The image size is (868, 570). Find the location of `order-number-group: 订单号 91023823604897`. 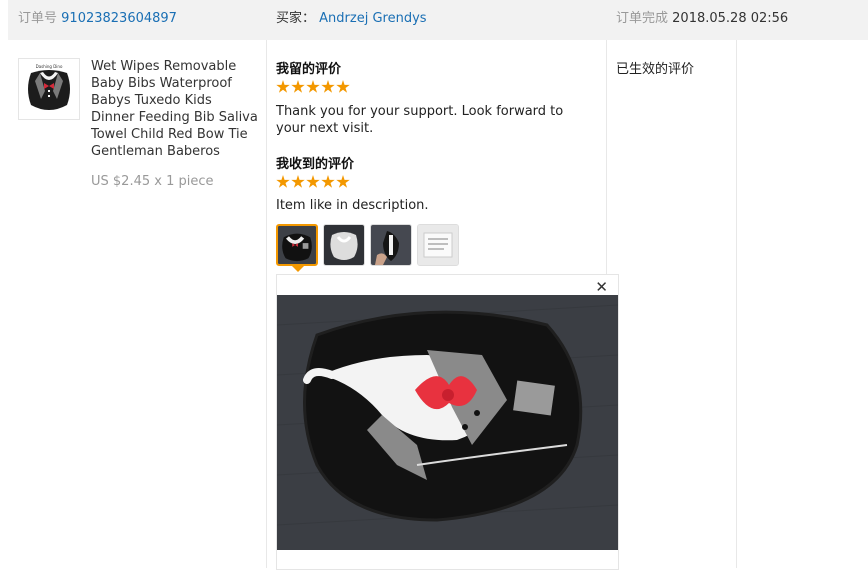

order-number-group: 订单号 91023823604897 is located at coordinates (97, 19).